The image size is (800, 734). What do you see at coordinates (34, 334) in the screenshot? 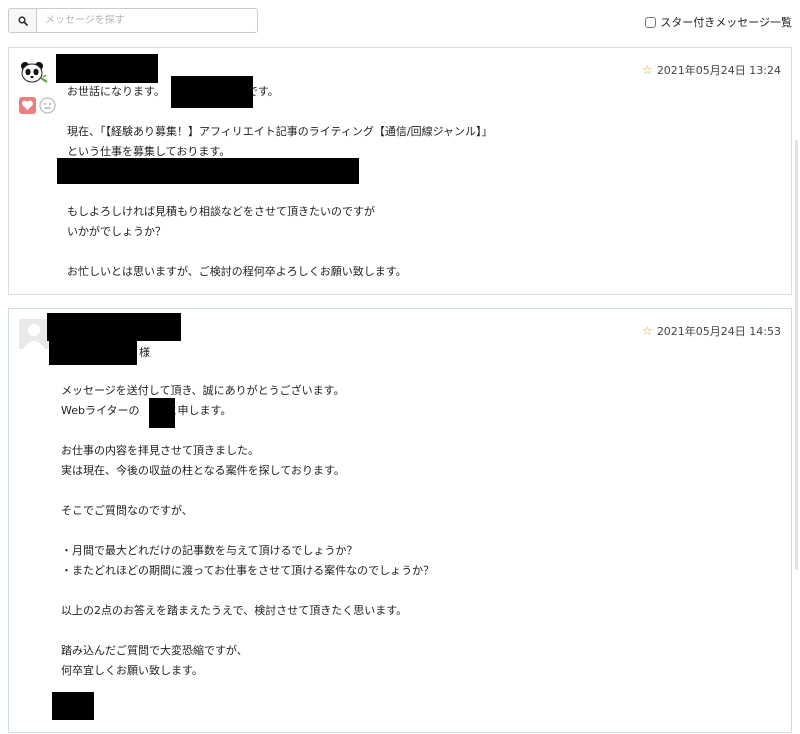
I see `default-avatar` at bounding box center [34, 334].